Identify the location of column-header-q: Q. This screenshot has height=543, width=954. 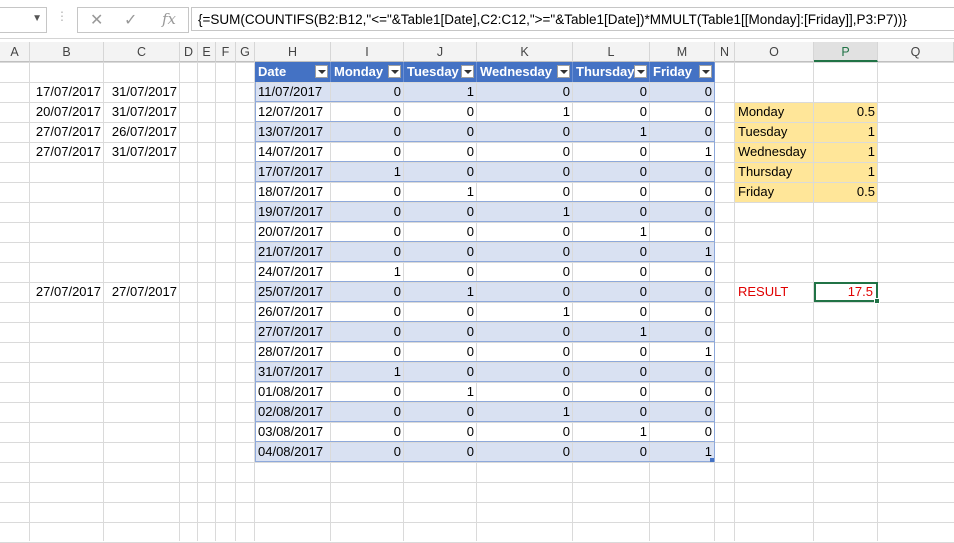
(916, 52).